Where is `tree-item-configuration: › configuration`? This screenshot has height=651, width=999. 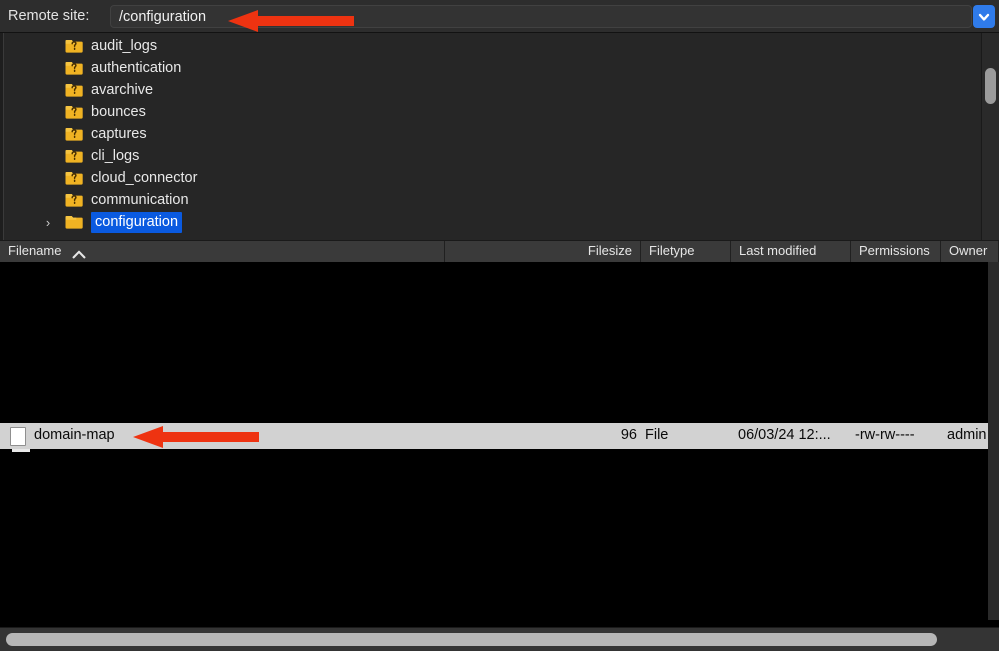 tree-item-configuration: › configuration is located at coordinates (492, 222).